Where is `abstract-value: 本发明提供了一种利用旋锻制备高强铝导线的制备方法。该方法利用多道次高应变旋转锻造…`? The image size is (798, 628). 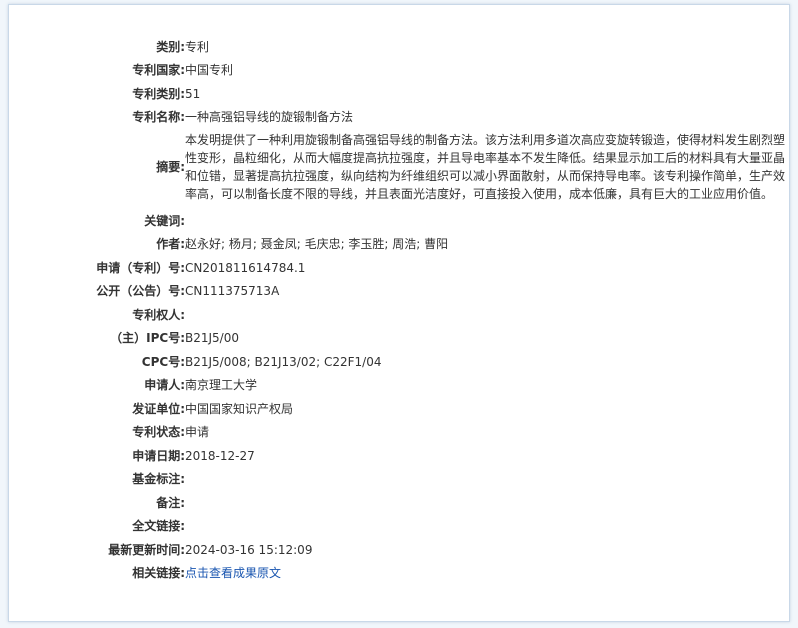 abstract-value: 本发明提供了一种利用旋锻制备高强铝导线的制备方法。该方法利用多道次高应变旋转锻造… is located at coordinates (485, 167).